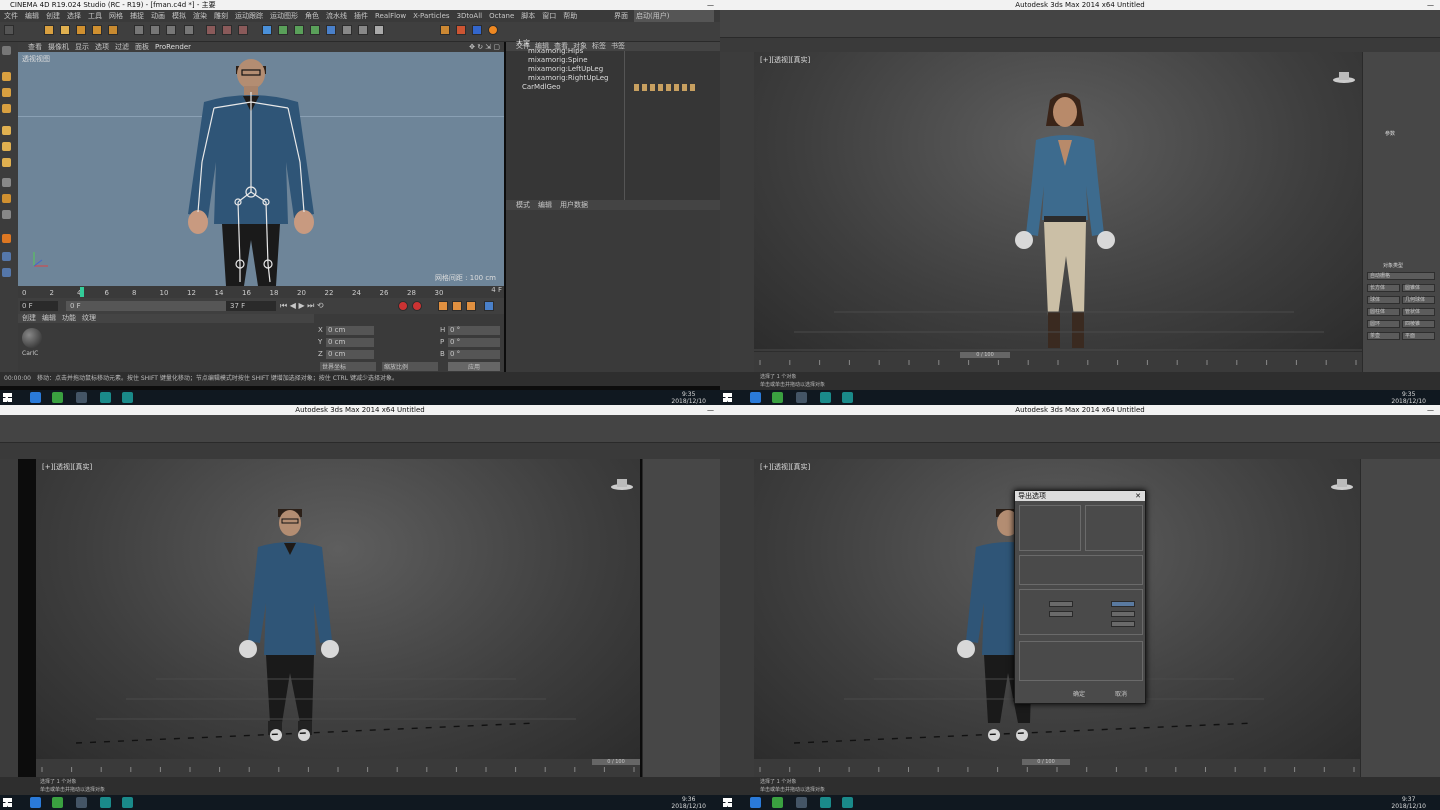 The image size is (1440, 810). Describe the element at coordinates (267, 30) in the screenshot. I see `cube-icon` at that location.